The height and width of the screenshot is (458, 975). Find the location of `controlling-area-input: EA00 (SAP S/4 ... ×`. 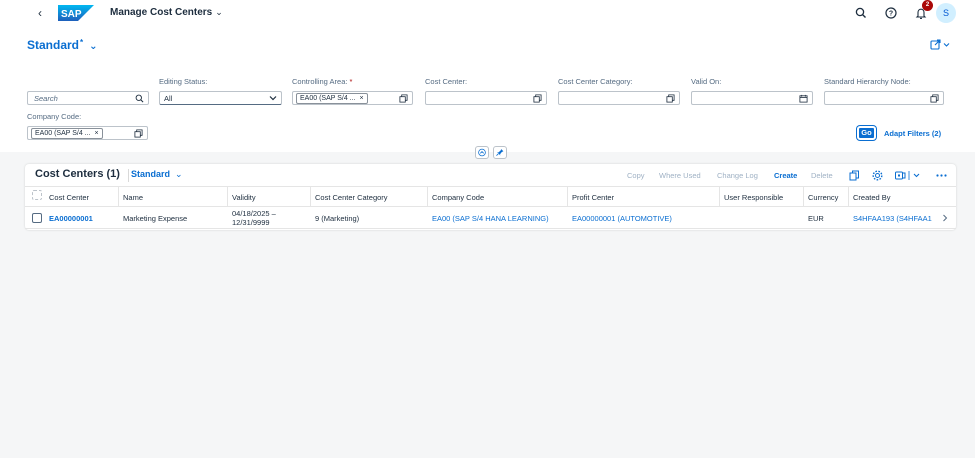

controlling-area-input: EA00 (SAP S/4 ... × is located at coordinates (352, 98).